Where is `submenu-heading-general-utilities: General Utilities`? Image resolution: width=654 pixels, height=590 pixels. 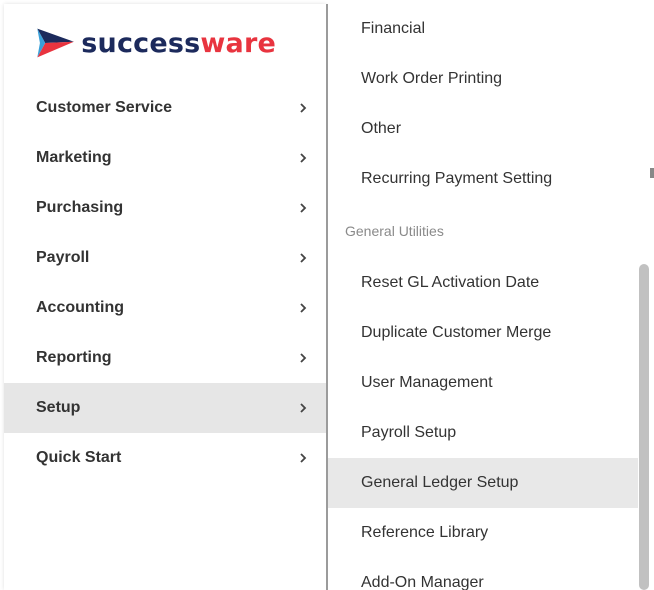 submenu-heading-general-utilities: General Utilities is located at coordinates (394, 231).